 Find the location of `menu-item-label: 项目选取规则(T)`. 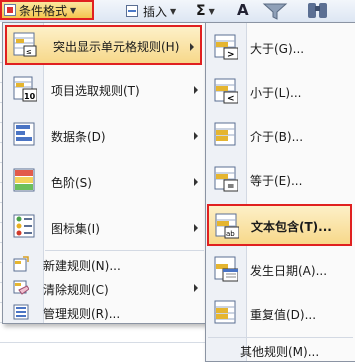

menu-item-label: 项目选取规则(T) is located at coordinates (95, 91).